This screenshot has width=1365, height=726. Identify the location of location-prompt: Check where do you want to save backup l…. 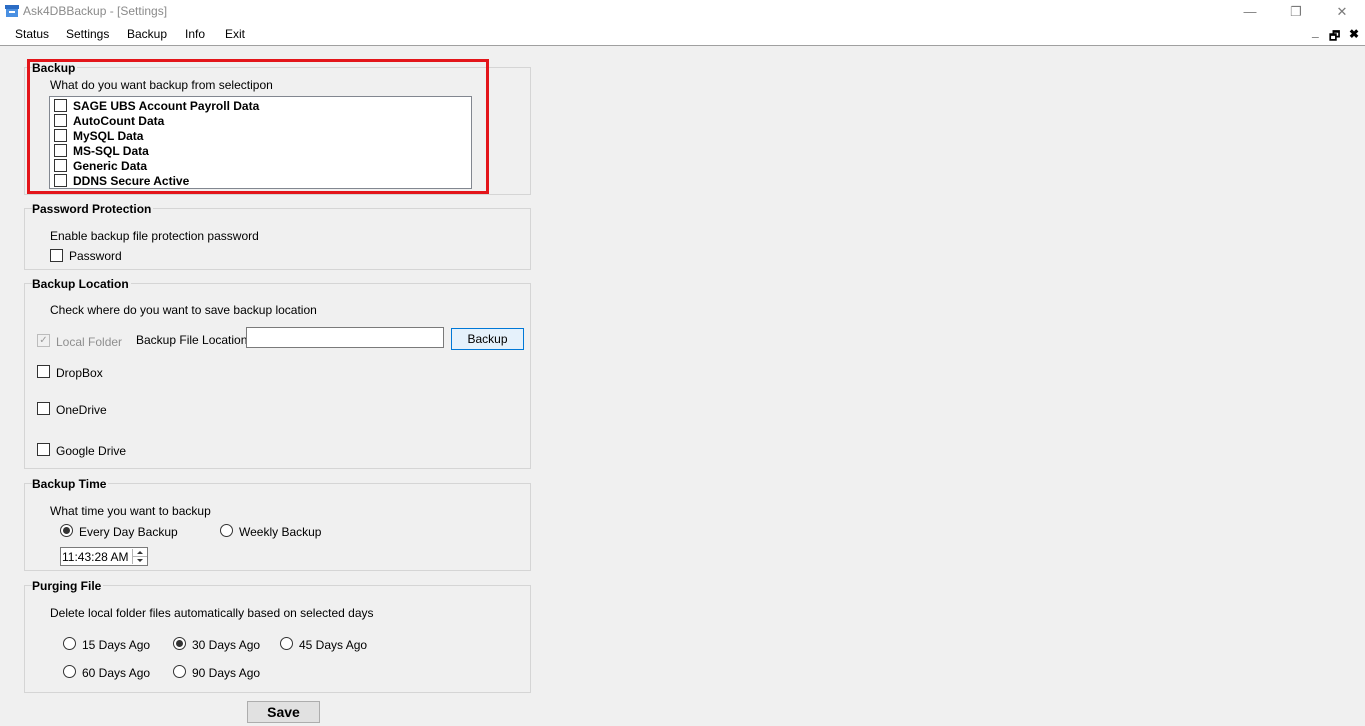
(183, 310).